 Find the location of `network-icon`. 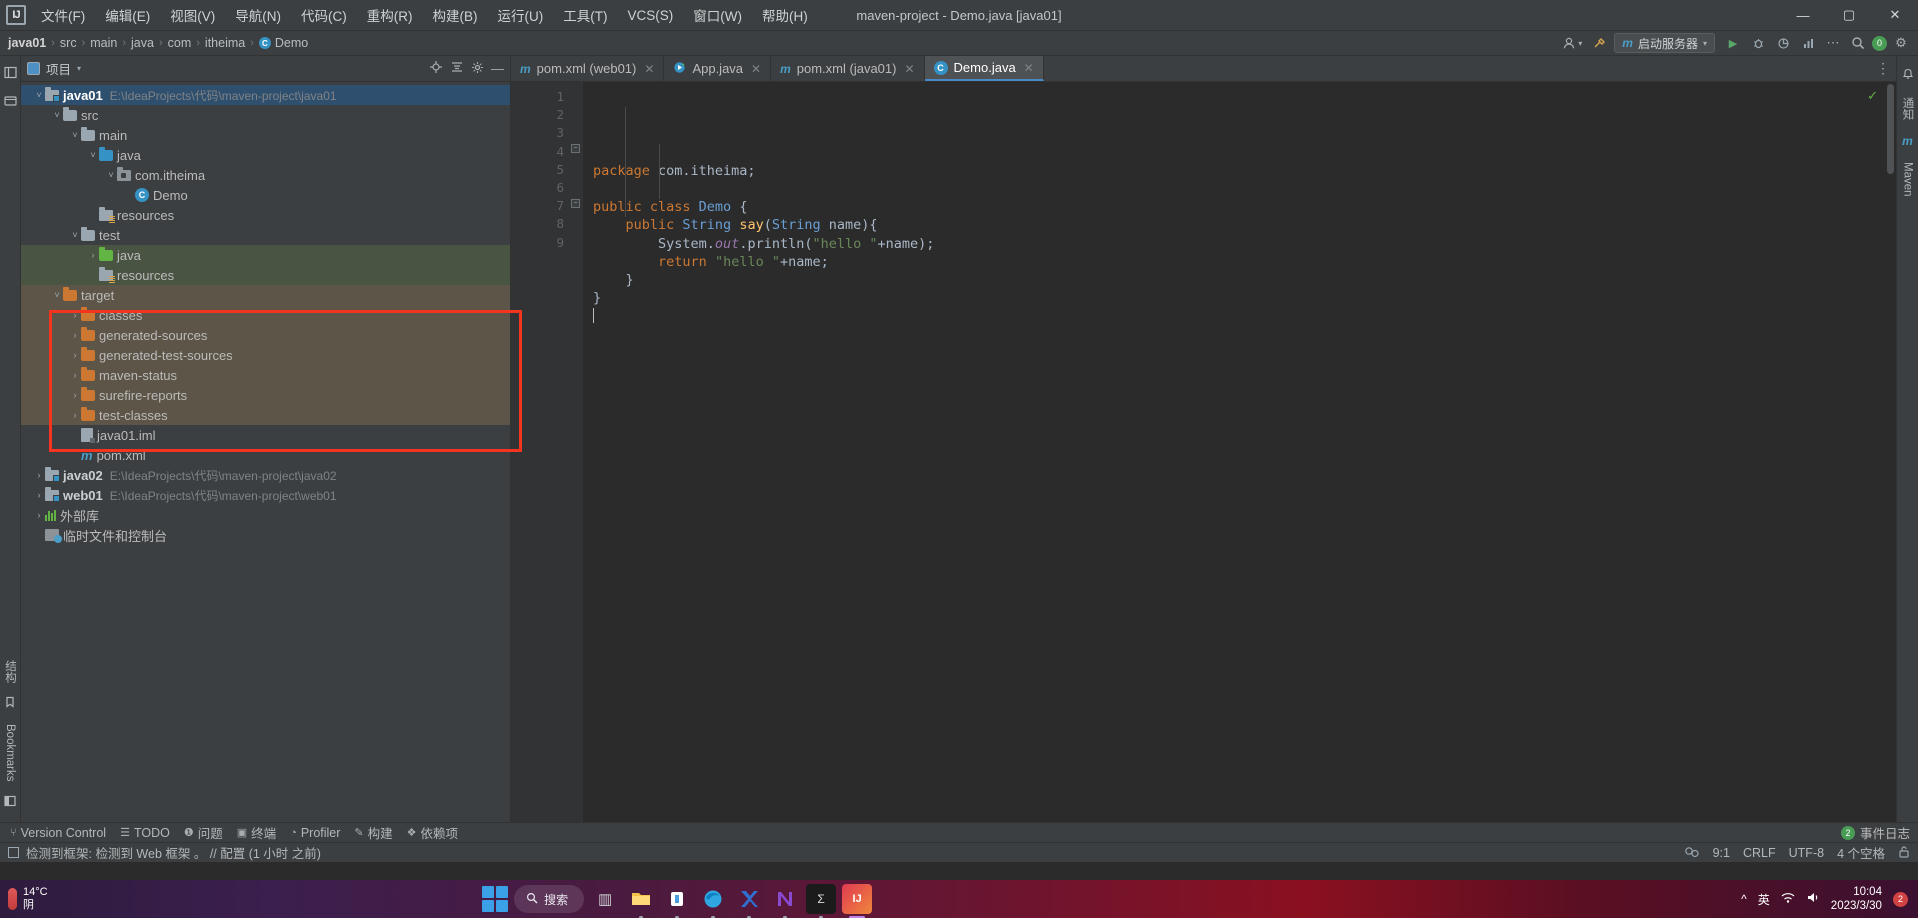

network-icon is located at coordinates (1788, 899).